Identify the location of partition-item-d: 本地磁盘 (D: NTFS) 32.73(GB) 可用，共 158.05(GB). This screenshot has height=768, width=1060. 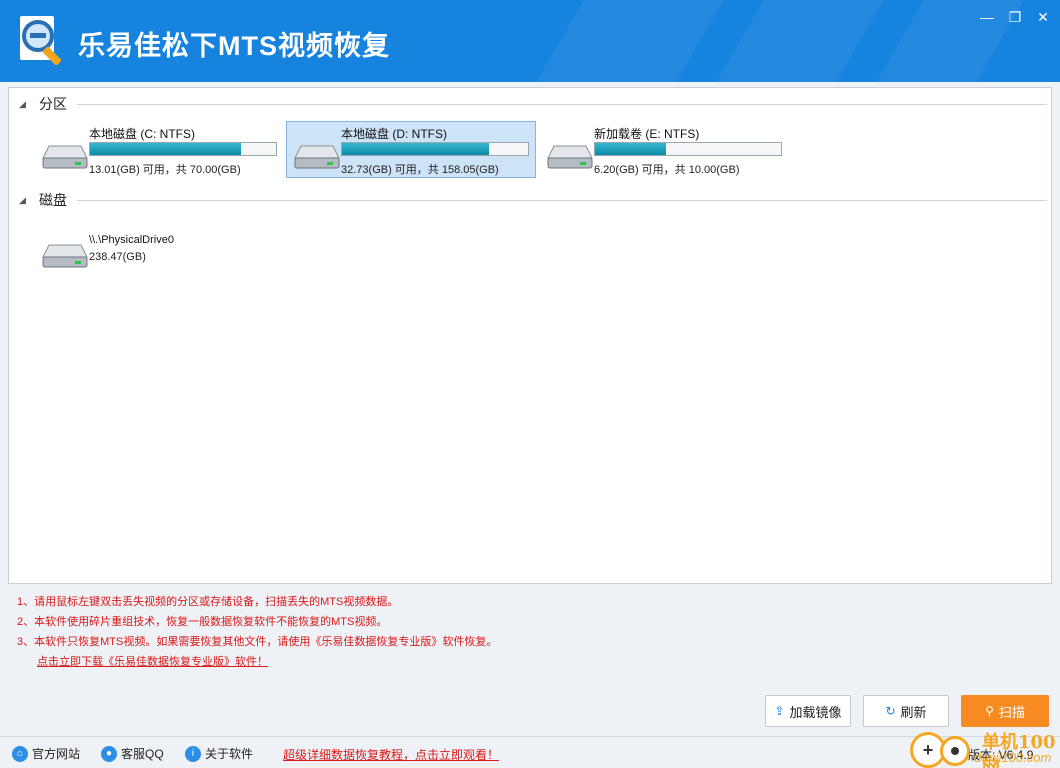
(411, 149).